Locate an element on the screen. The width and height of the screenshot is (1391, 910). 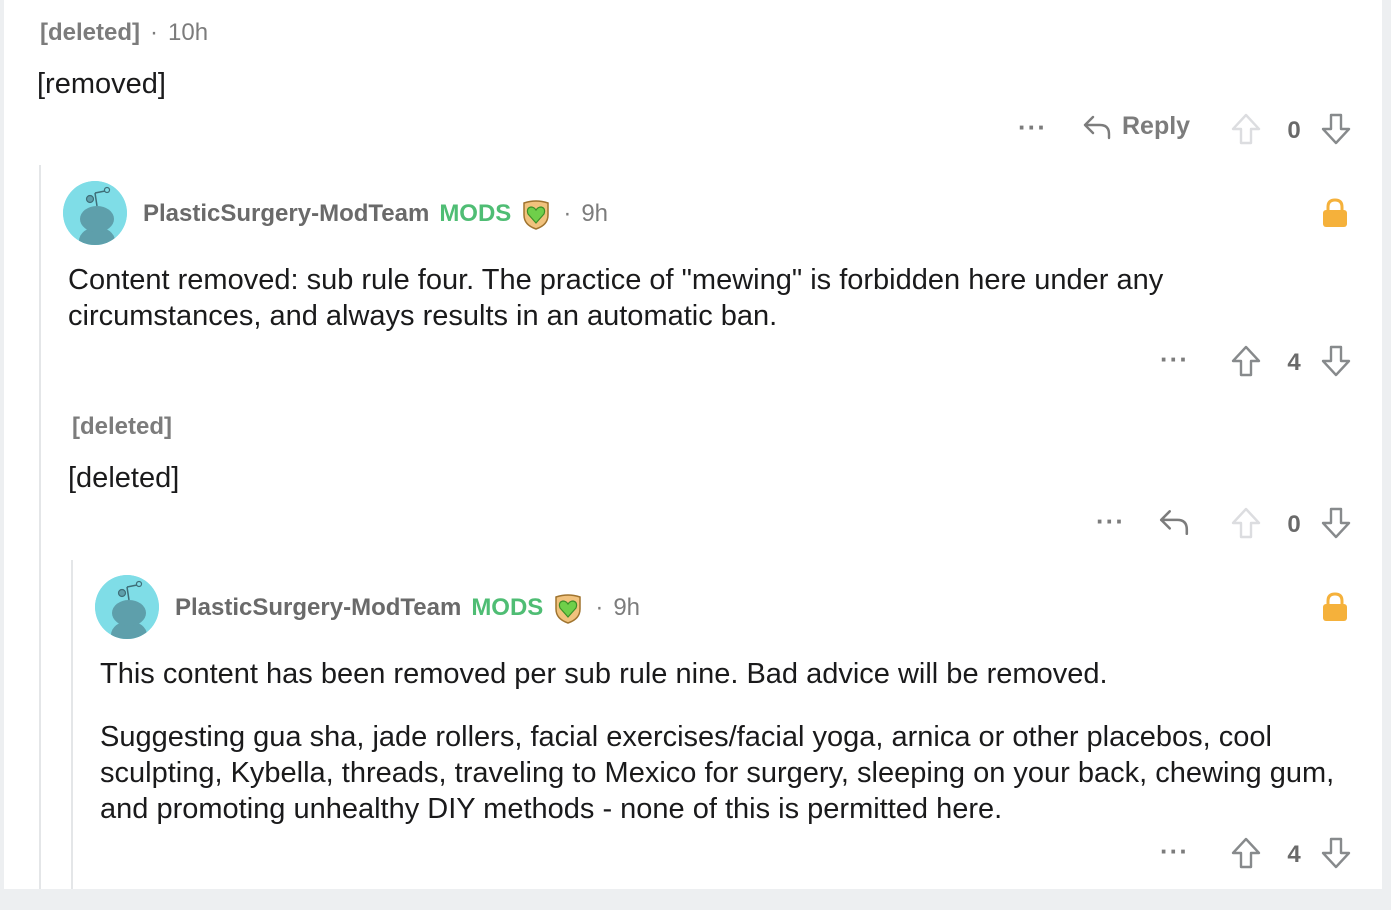
page-frame-right is located at coordinates (1386, 455).